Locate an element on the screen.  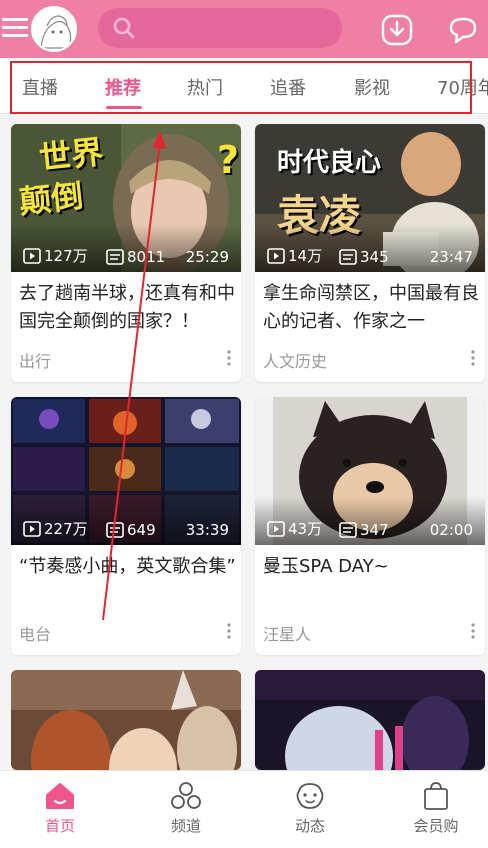
view-count-value: 127万 is located at coordinates (66, 256).